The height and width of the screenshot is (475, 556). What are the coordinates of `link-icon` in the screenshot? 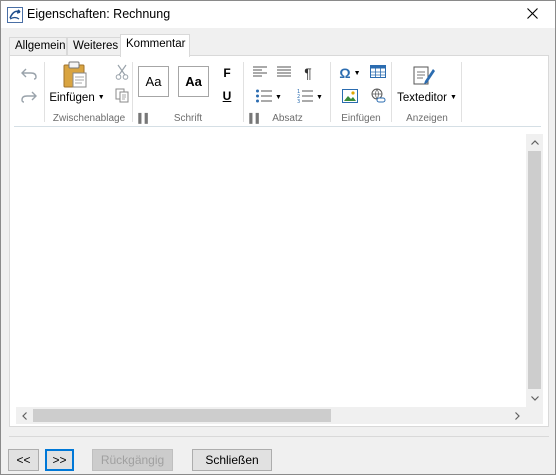 It's located at (378, 97).